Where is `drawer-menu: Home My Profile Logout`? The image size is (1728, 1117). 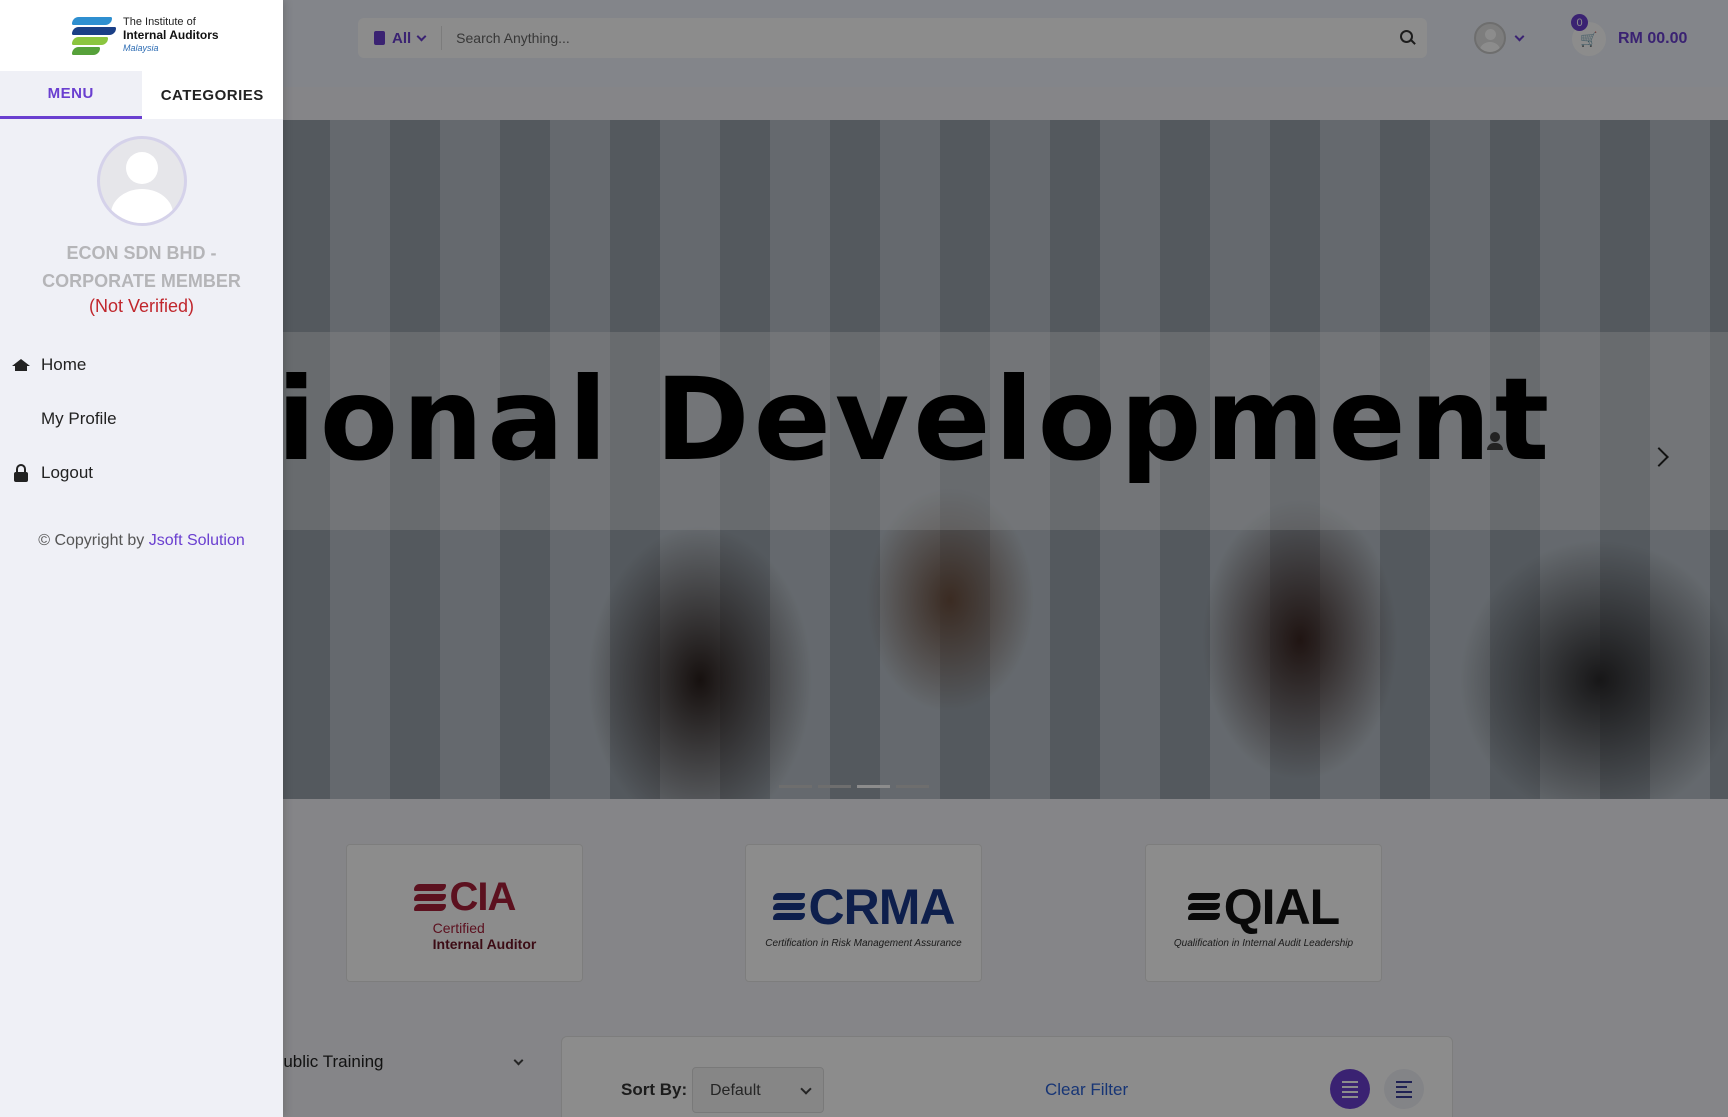 drawer-menu: Home My Profile Logout is located at coordinates (751, 419).